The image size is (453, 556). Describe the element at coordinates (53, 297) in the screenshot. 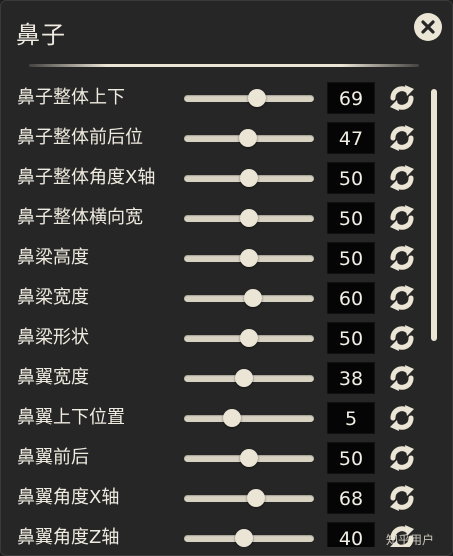

I see `slider-label: 鼻梁宽度` at that location.